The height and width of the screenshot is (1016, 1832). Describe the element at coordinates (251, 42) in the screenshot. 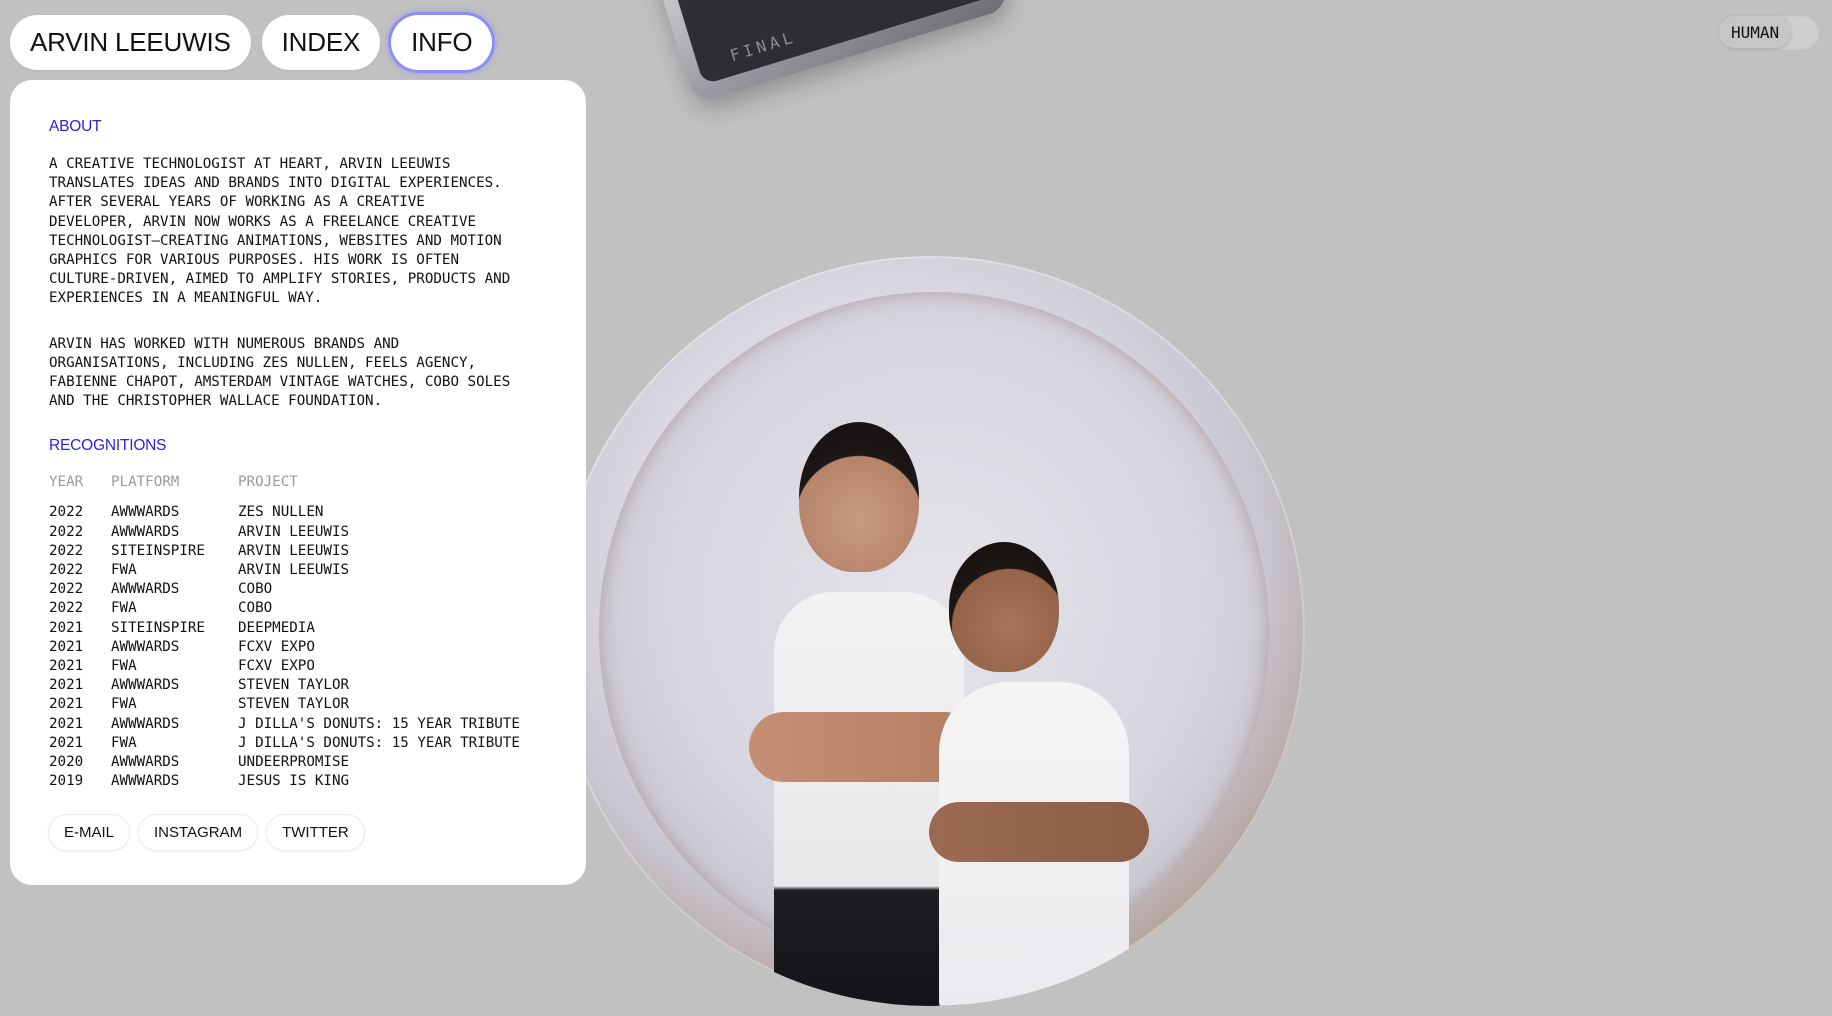

I see `main-nav: ARVIN LEEUWIS INDEX INFO` at that location.